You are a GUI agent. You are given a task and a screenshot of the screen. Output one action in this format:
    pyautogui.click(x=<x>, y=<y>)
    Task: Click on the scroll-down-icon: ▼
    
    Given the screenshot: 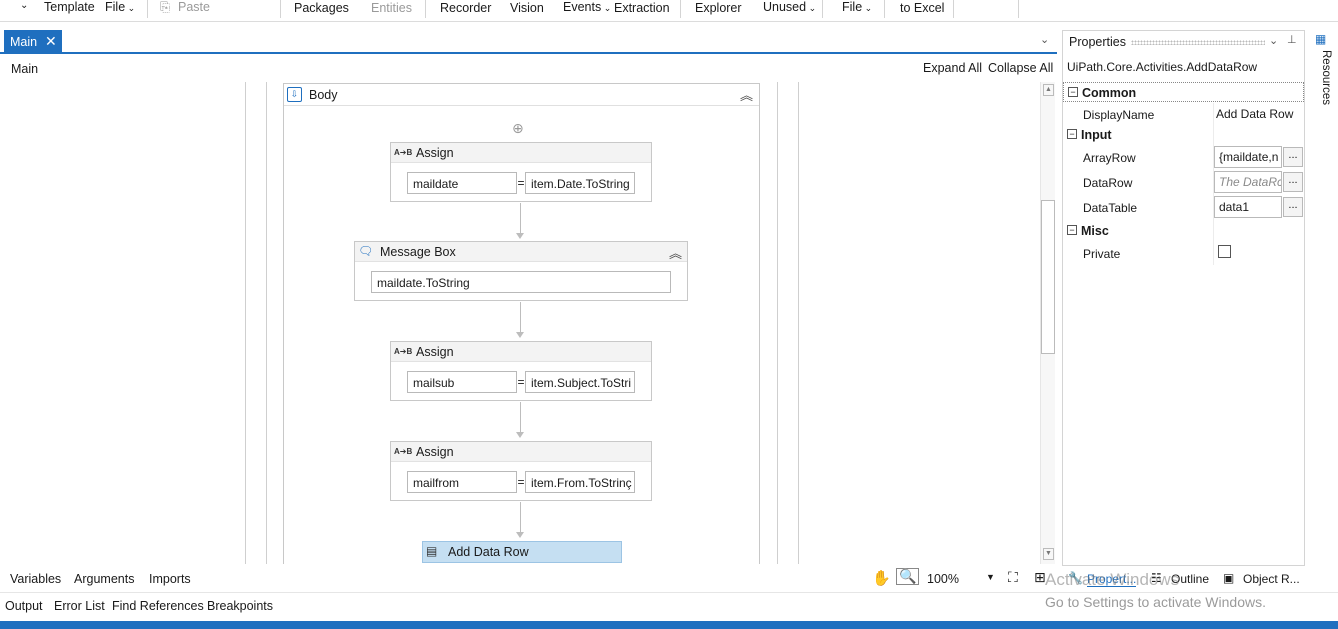 What is the action you would take?
    pyautogui.click(x=1048, y=554)
    